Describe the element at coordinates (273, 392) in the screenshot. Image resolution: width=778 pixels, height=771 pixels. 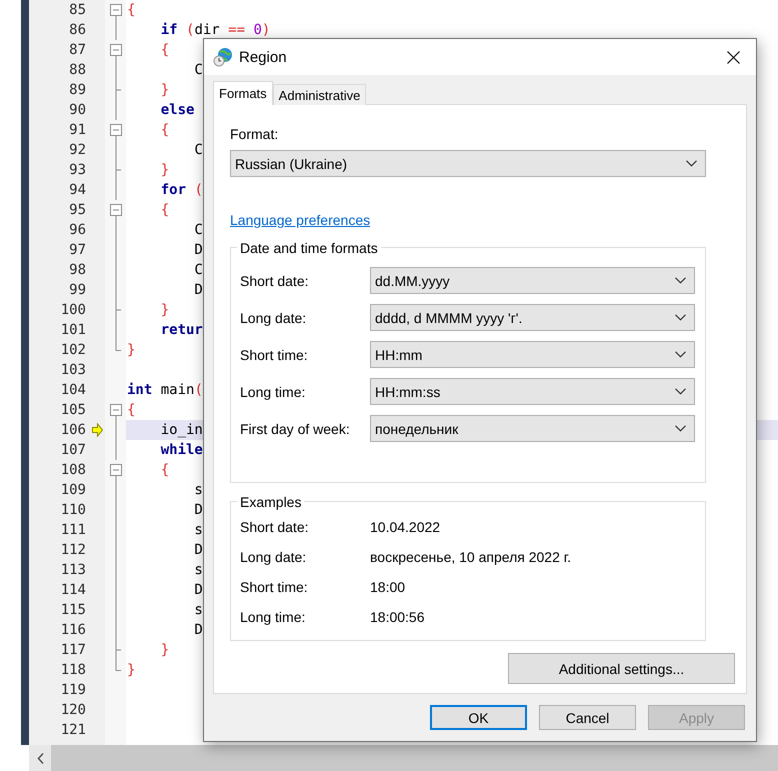
I see `field-label: Long time:` at that location.